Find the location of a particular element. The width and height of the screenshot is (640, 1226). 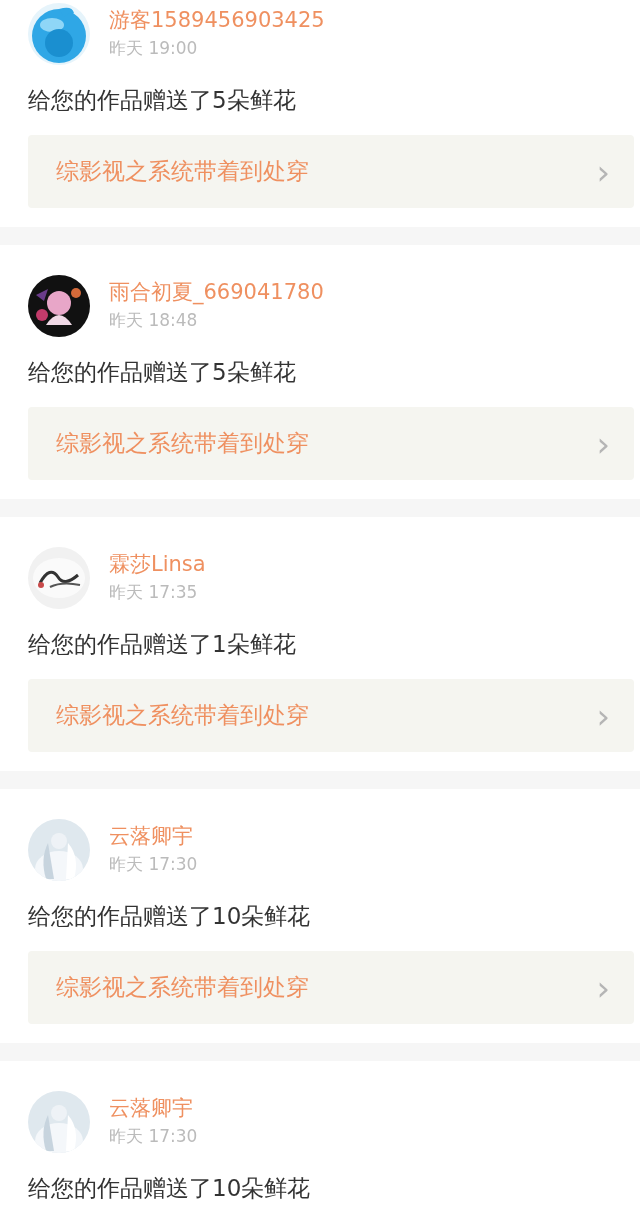

timestamp: 昨天 19:00 is located at coordinates (154, 48).